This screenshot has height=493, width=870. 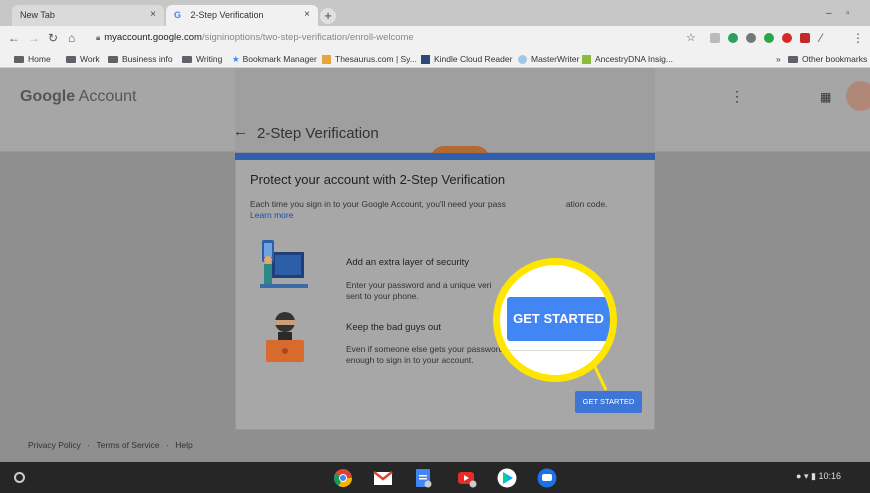 What do you see at coordinates (806, 476) in the screenshot?
I see `wifi-icon: ▾` at bounding box center [806, 476].